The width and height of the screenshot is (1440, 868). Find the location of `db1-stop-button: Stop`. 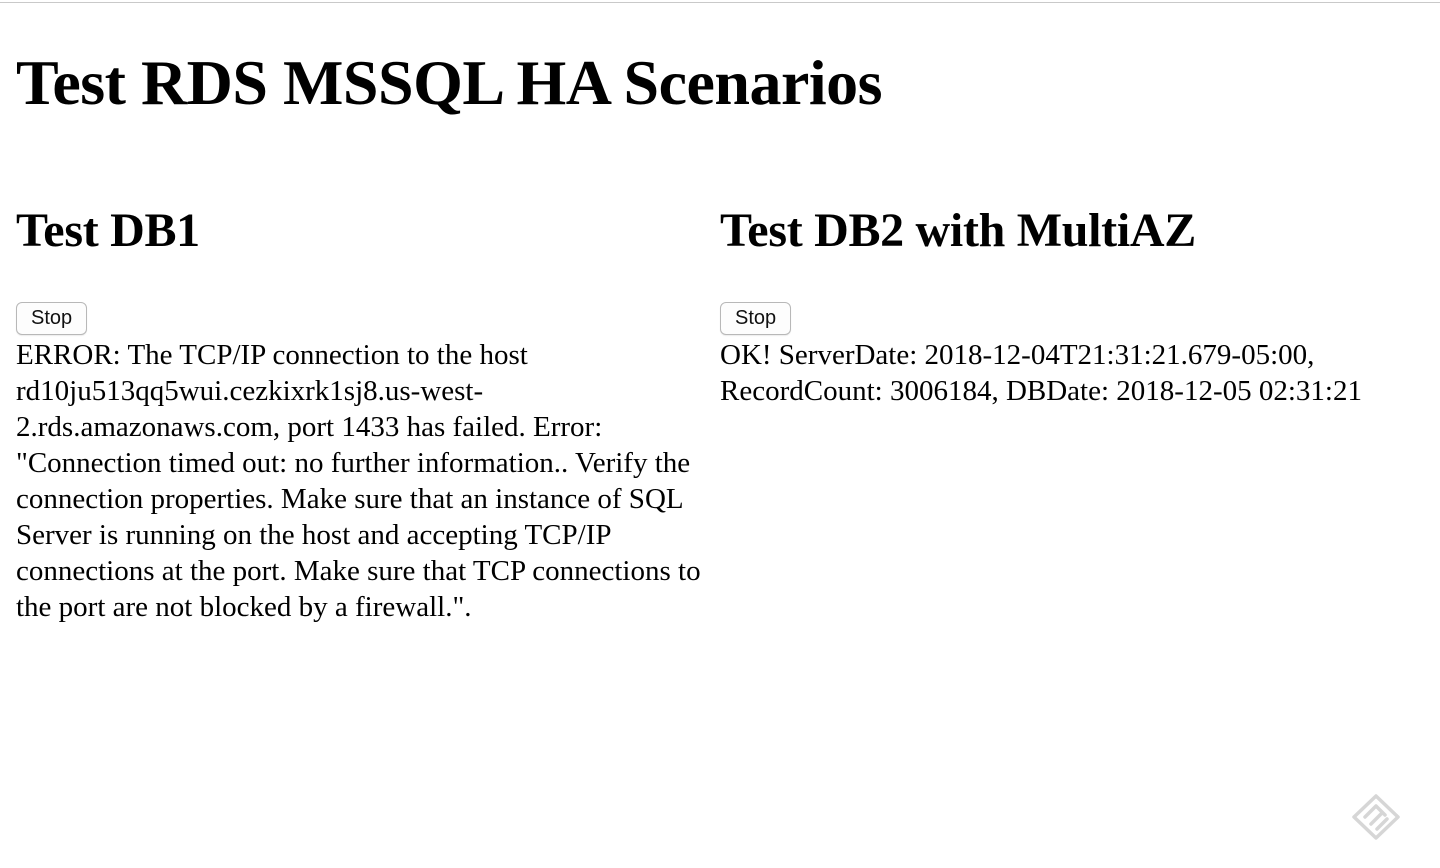

db1-stop-button: Stop is located at coordinates (52, 318).